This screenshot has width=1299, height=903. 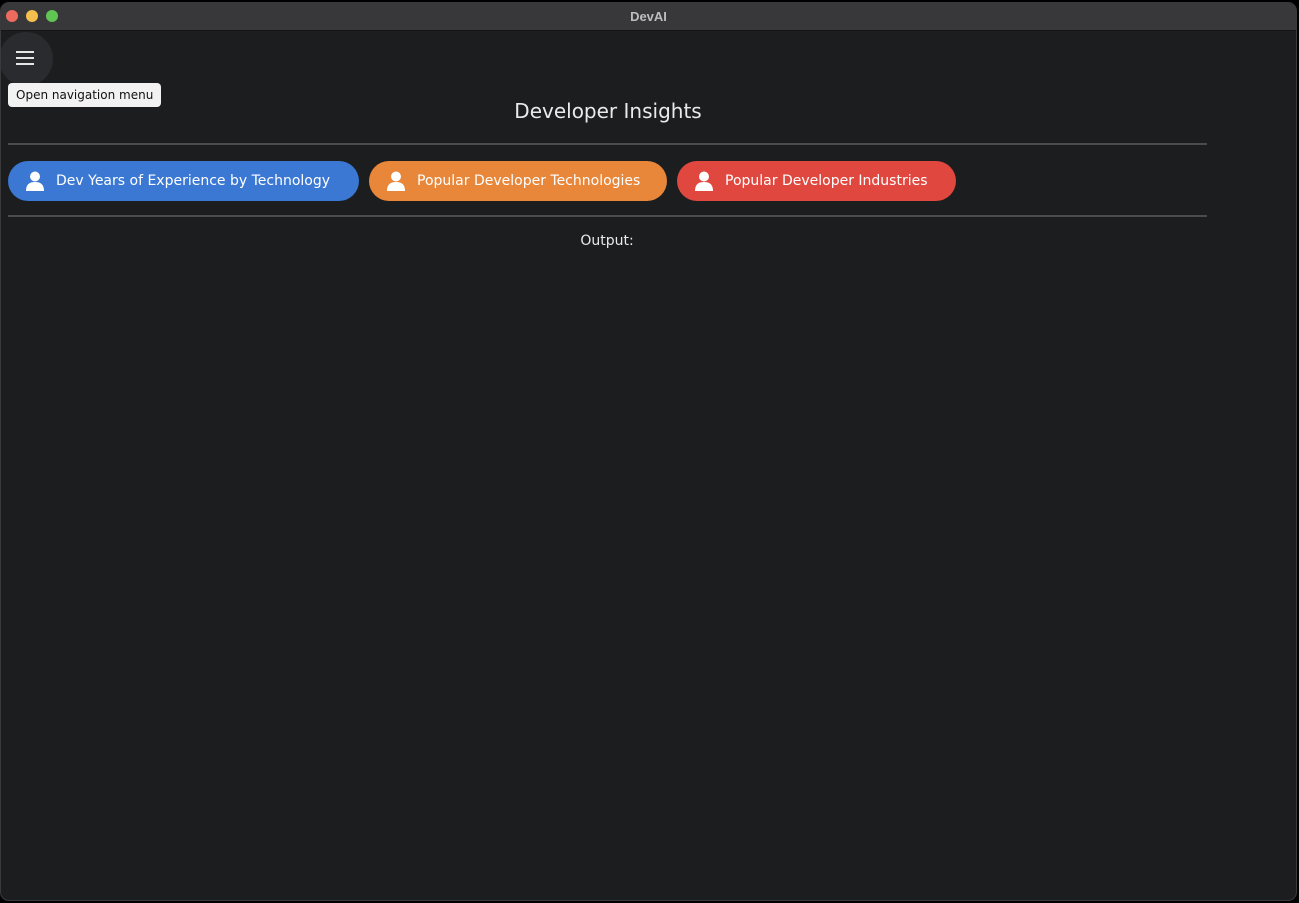 I want to click on dev-years-experience-button: Dev Years of Experience by Technology, so click(x=183, y=181).